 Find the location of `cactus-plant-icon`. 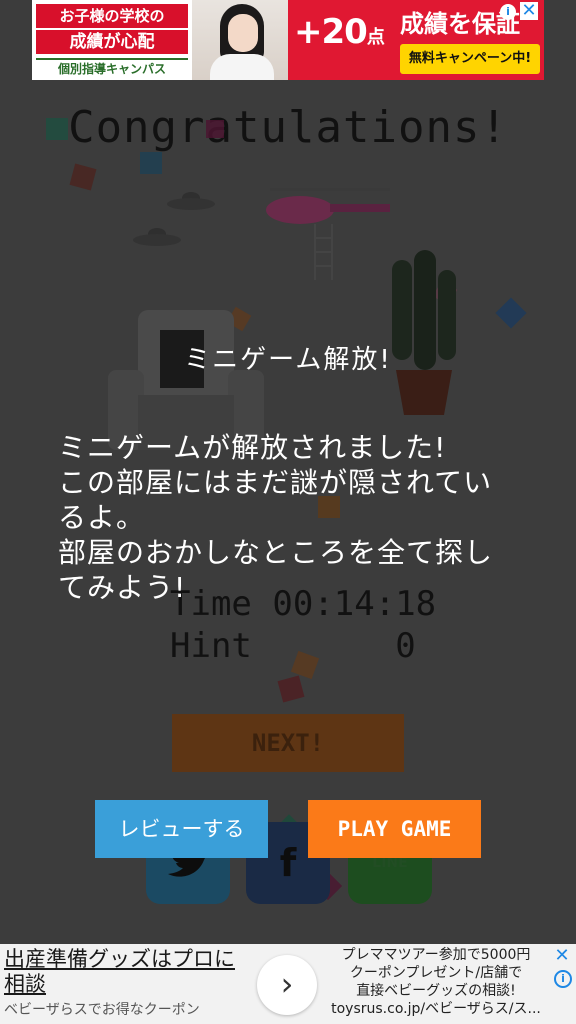

cactus-plant-icon is located at coordinates (424, 332).